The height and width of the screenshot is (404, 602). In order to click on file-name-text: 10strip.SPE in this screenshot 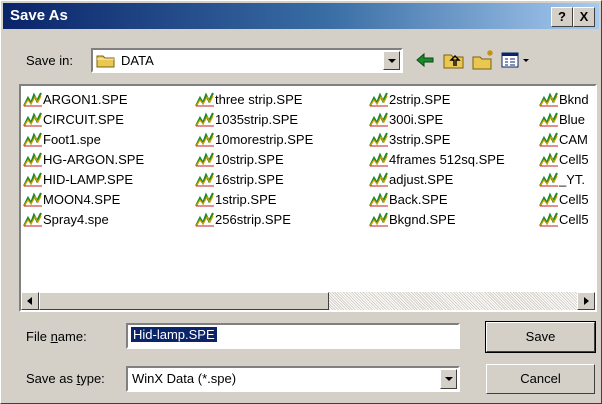, I will do `click(249, 159)`.